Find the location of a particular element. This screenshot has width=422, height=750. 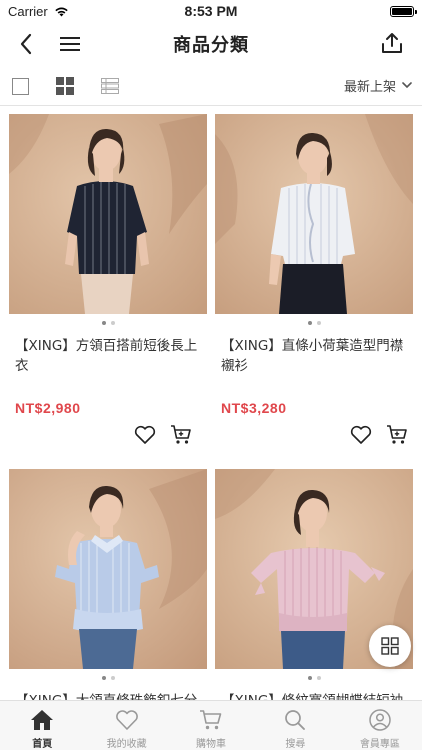

single-view-icon is located at coordinates (20, 86).